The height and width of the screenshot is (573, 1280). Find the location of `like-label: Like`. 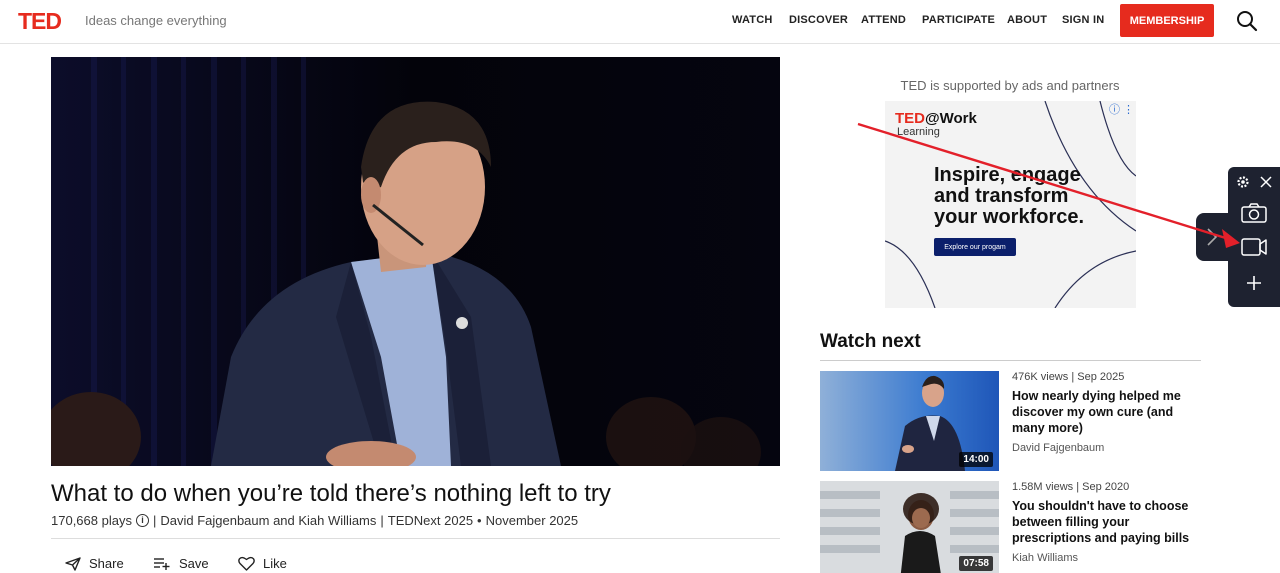

like-label: Like is located at coordinates (275, 563).